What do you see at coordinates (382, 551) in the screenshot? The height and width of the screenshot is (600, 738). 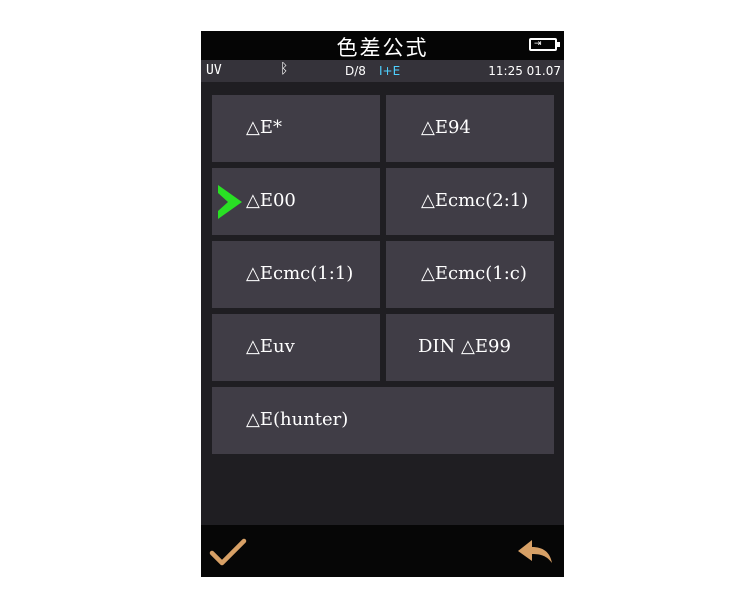 I see `bottom-bar` at bounding box center [382, 551].